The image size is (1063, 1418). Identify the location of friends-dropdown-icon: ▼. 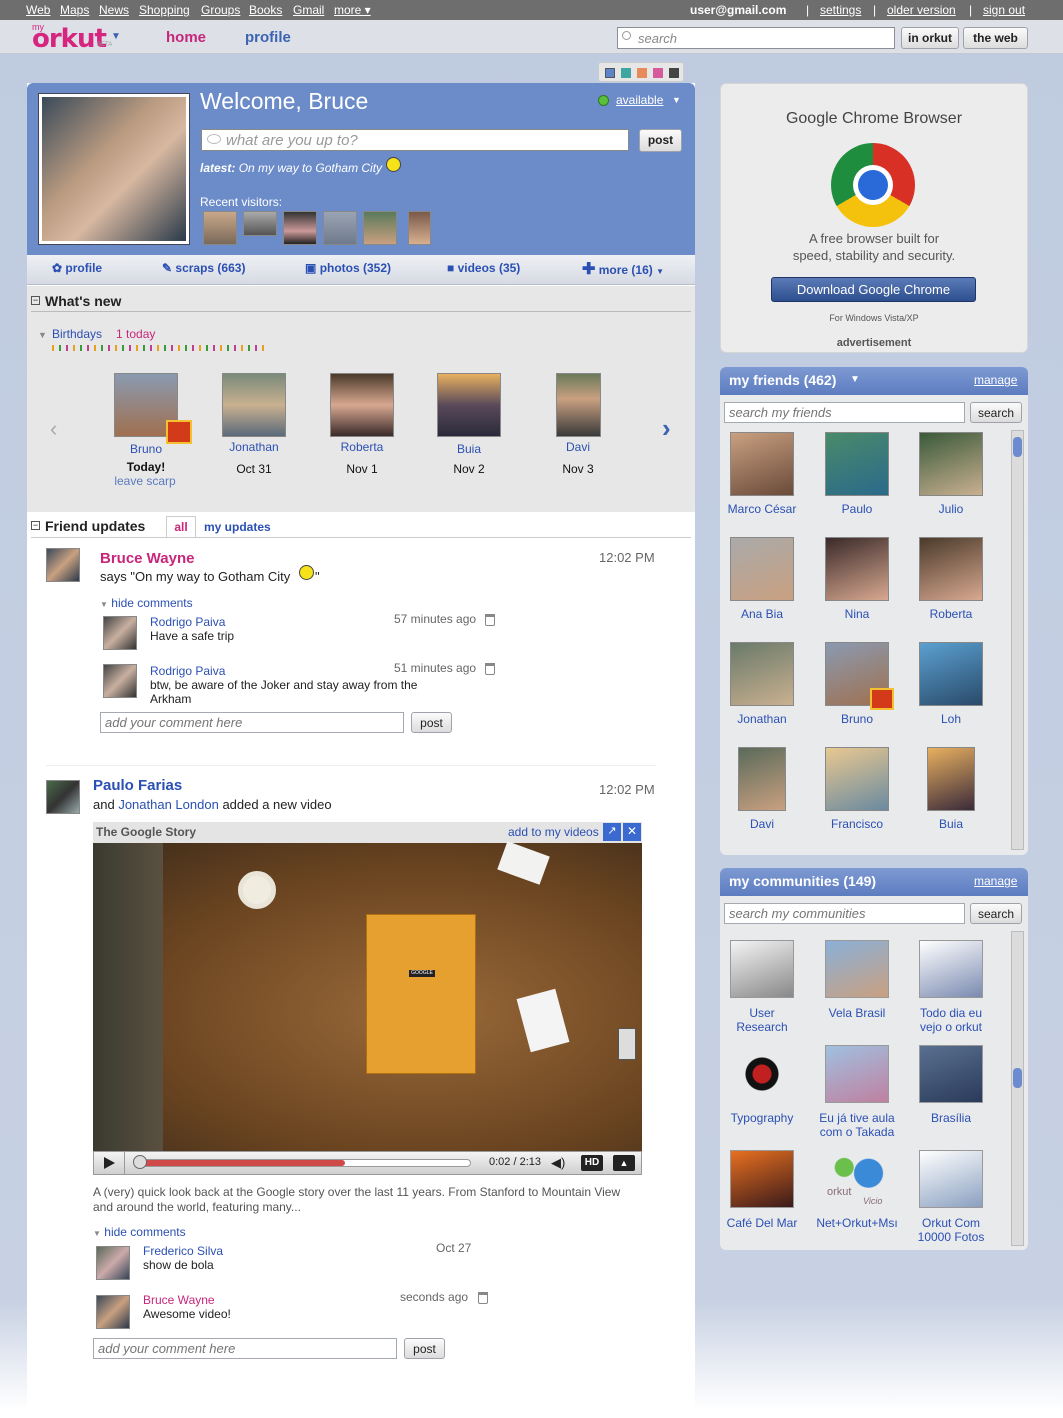
(855, 379).